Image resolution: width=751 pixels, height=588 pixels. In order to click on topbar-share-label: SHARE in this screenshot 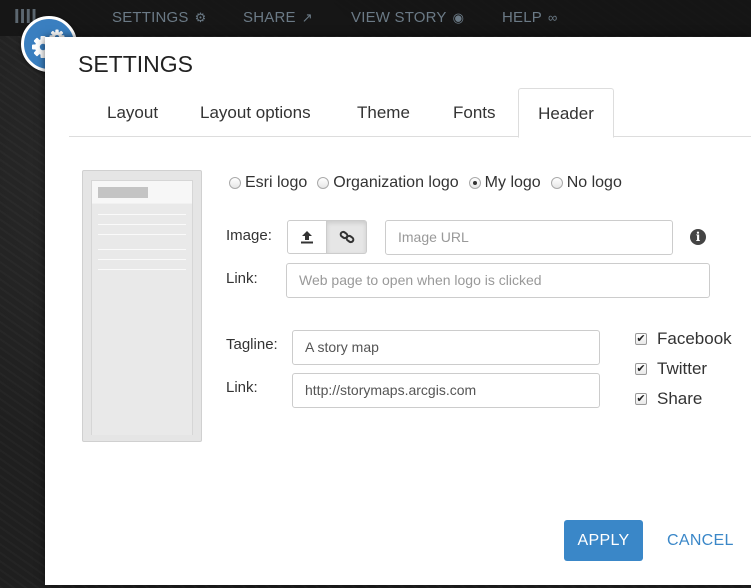, I will do `click(269, 17)`.